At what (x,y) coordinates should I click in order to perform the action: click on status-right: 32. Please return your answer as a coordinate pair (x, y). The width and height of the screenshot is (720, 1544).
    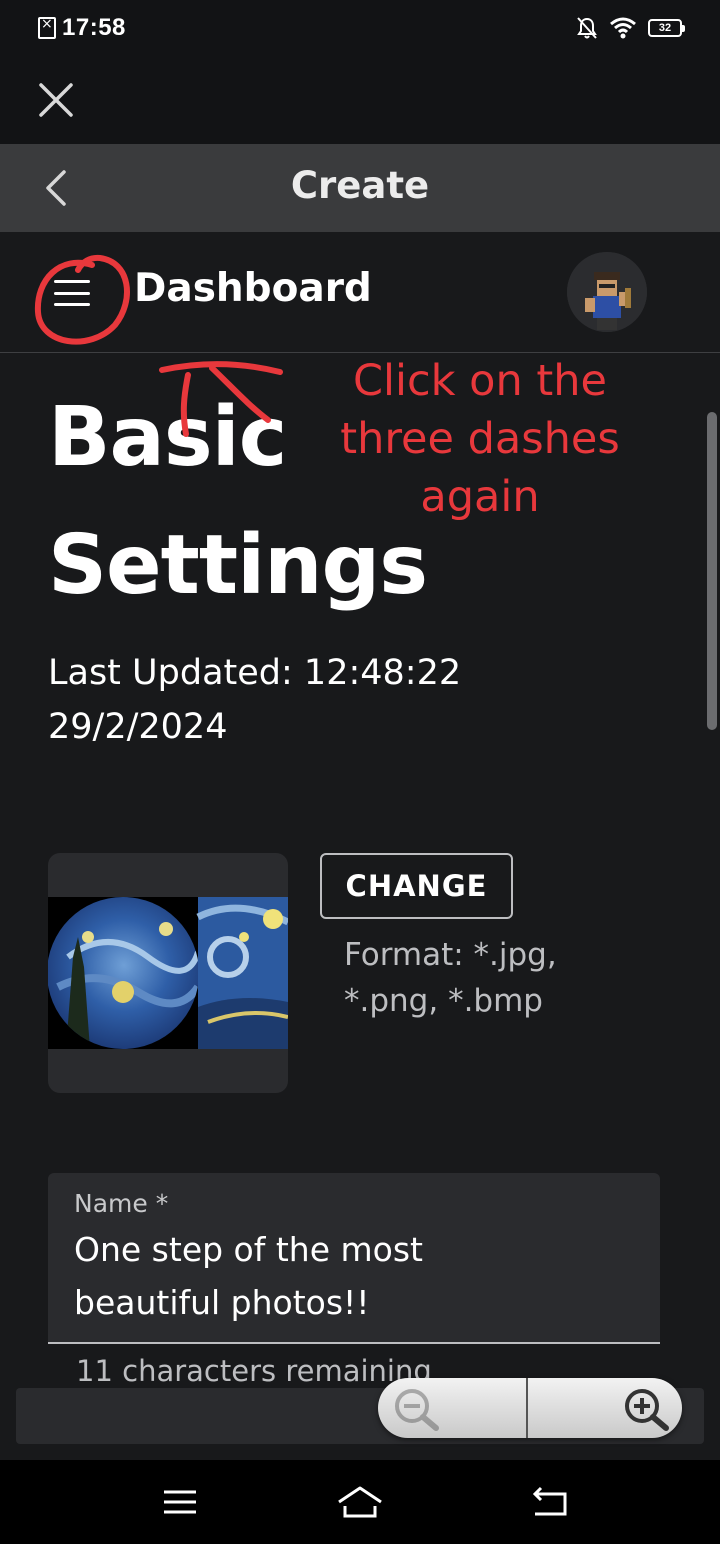
    Looking at the image, I should click on (630, 28).